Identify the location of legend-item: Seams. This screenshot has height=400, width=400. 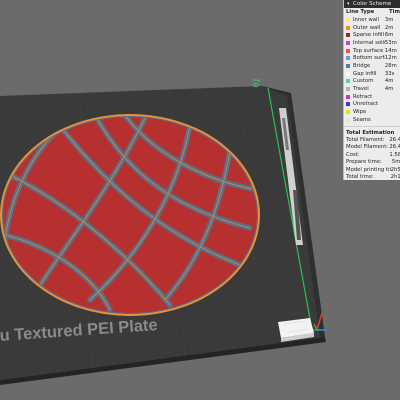
(372, 120).